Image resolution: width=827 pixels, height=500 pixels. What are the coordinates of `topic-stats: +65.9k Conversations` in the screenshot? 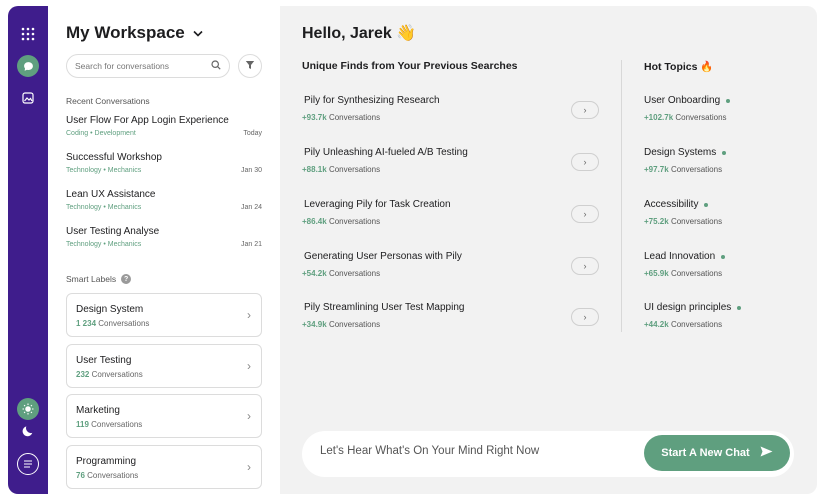 It's located at (724, 273).